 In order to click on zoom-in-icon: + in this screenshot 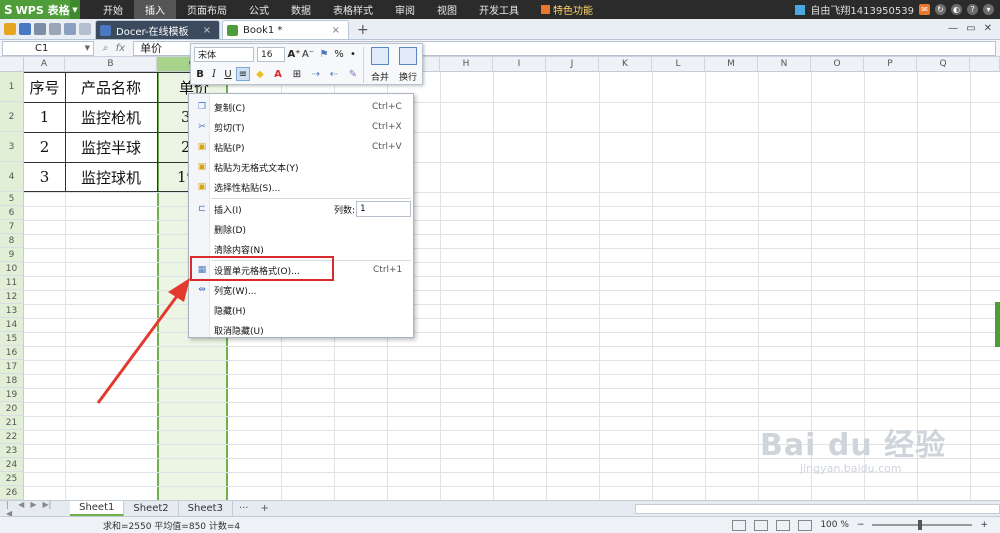, I will do `click(984, 525)`.